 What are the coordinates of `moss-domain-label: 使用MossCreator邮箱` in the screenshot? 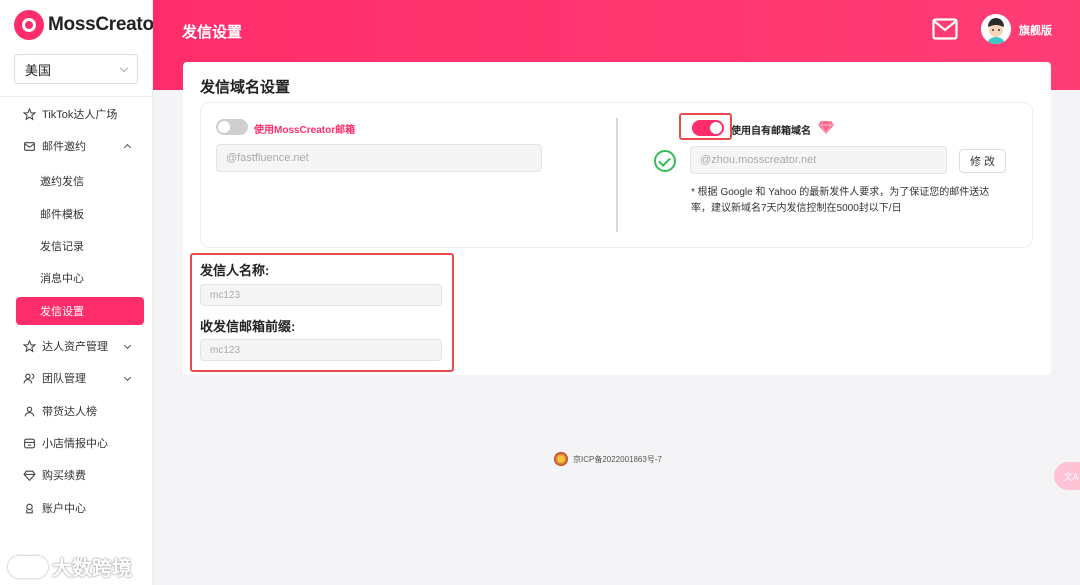 It's located at (305, 130).